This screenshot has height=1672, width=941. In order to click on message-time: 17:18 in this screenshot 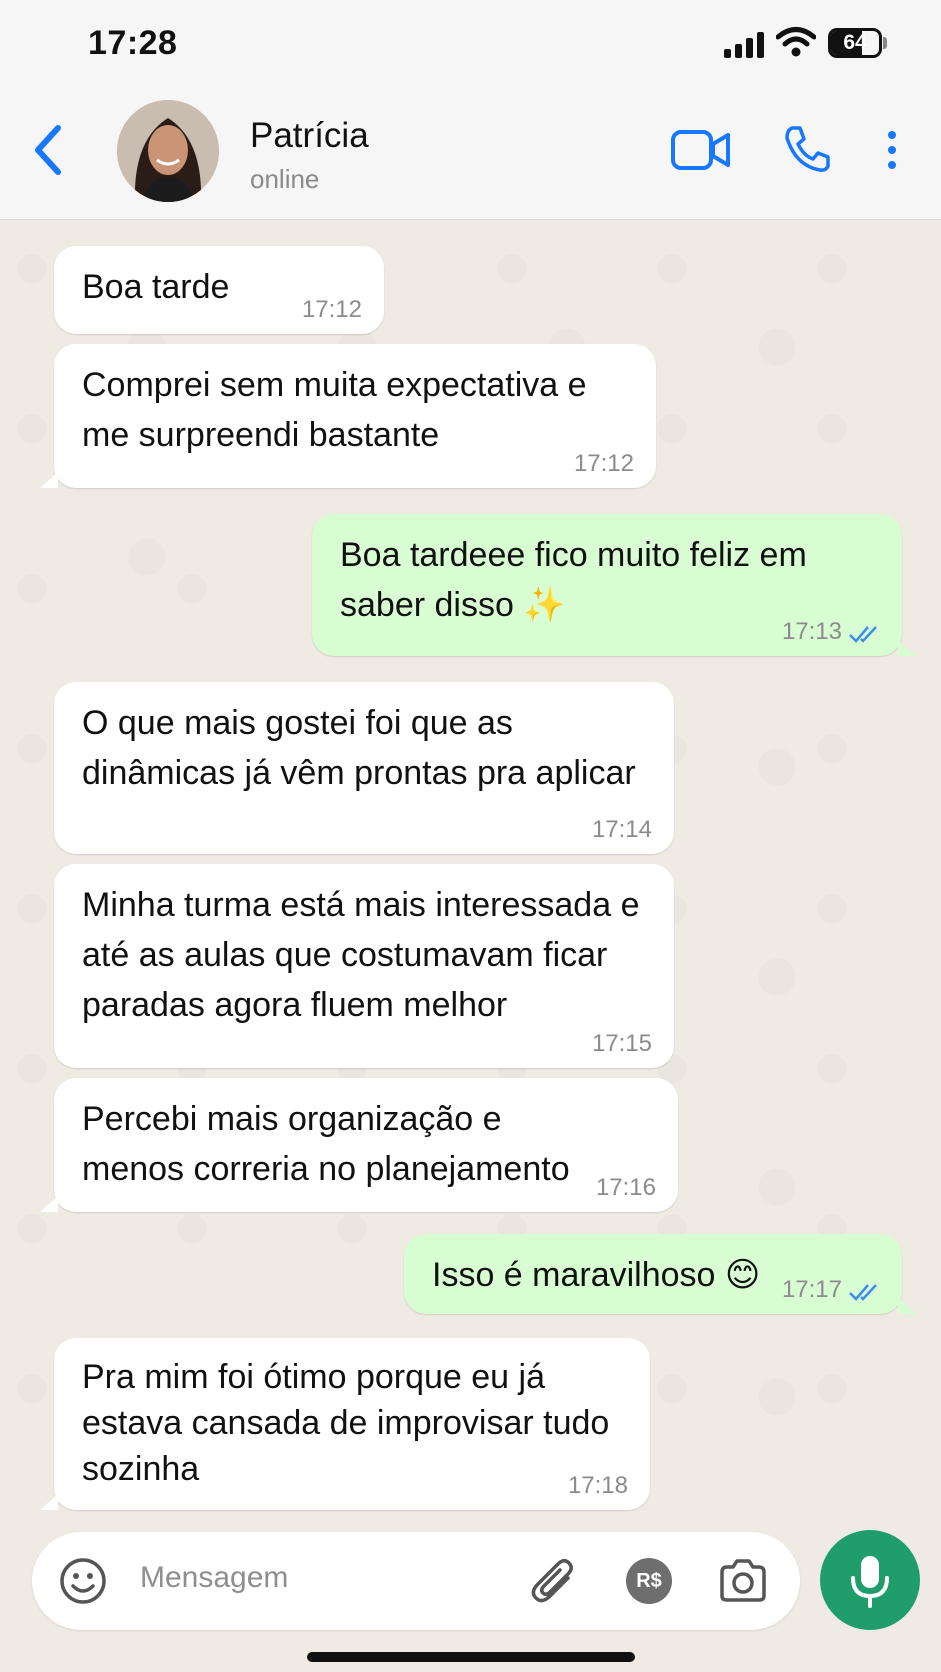, I will do `click(597, 1485)`.